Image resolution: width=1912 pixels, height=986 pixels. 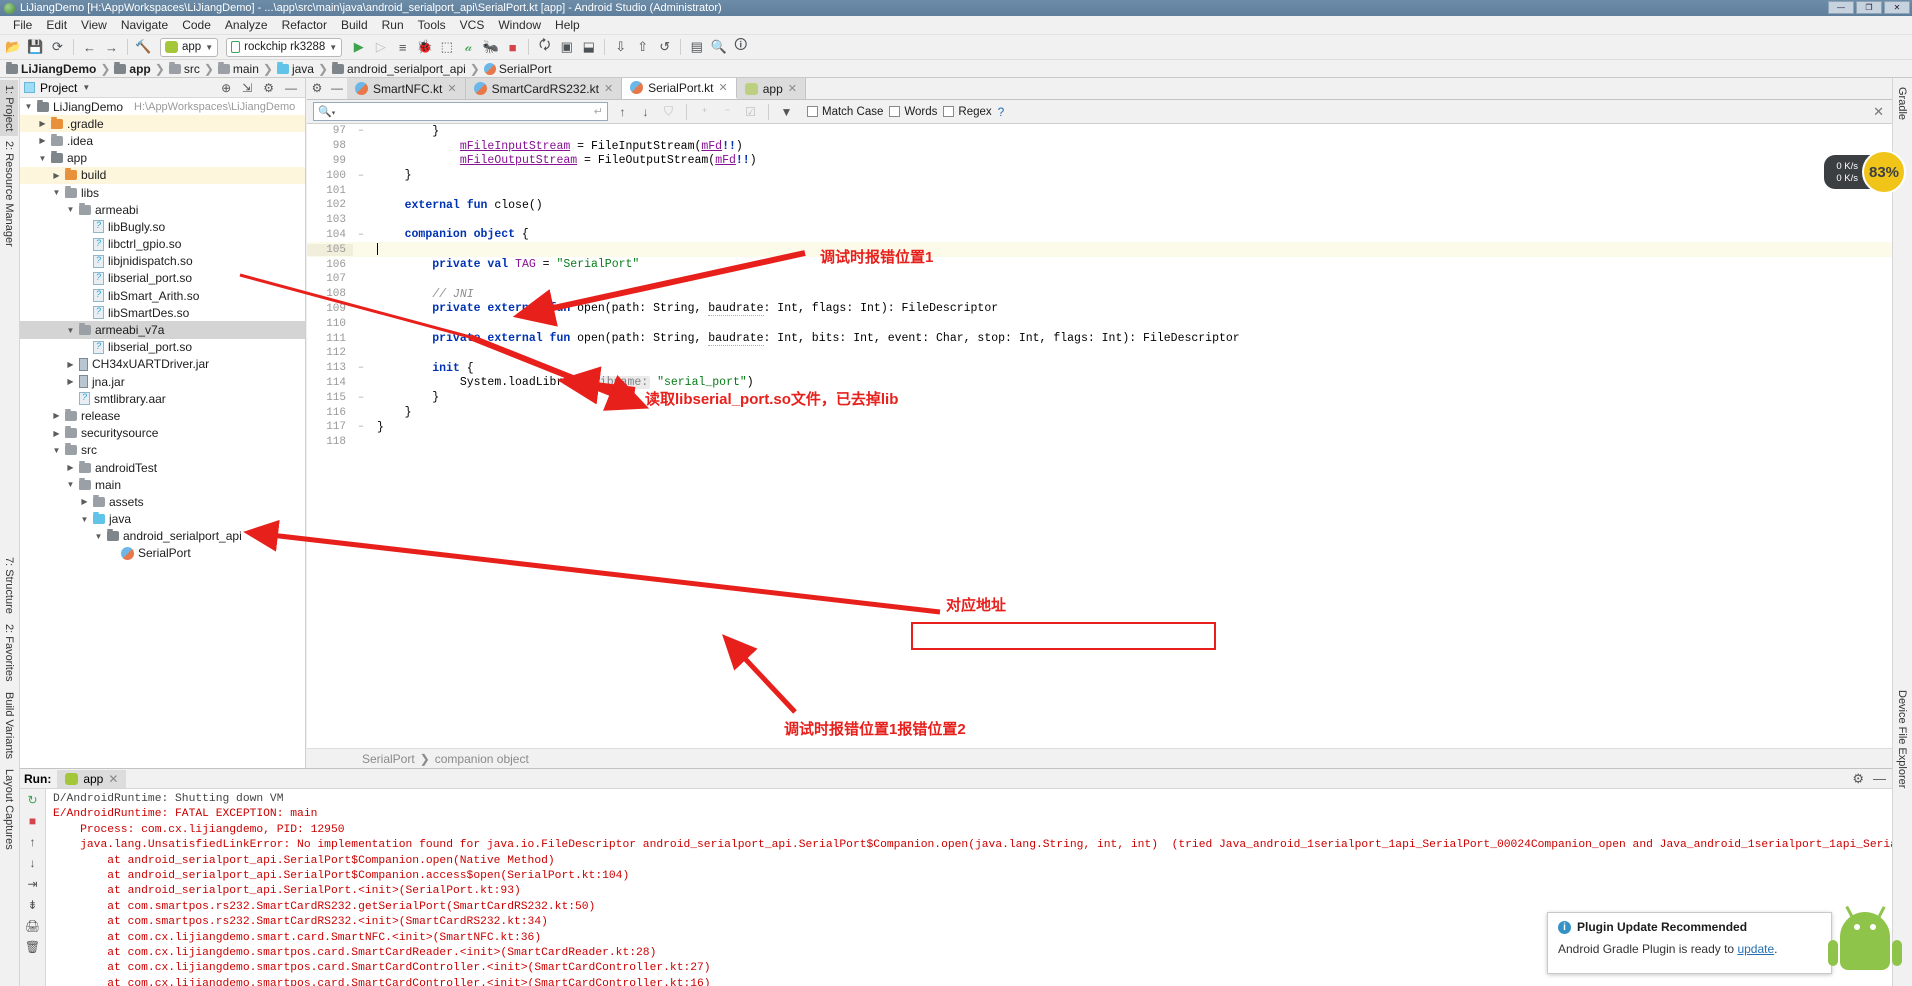 What do you see at coordinates (9, 194) in the screenshot?
I see `tool-window-resource-manager: 2: Resource Manager` at bounding box center [9, 194].